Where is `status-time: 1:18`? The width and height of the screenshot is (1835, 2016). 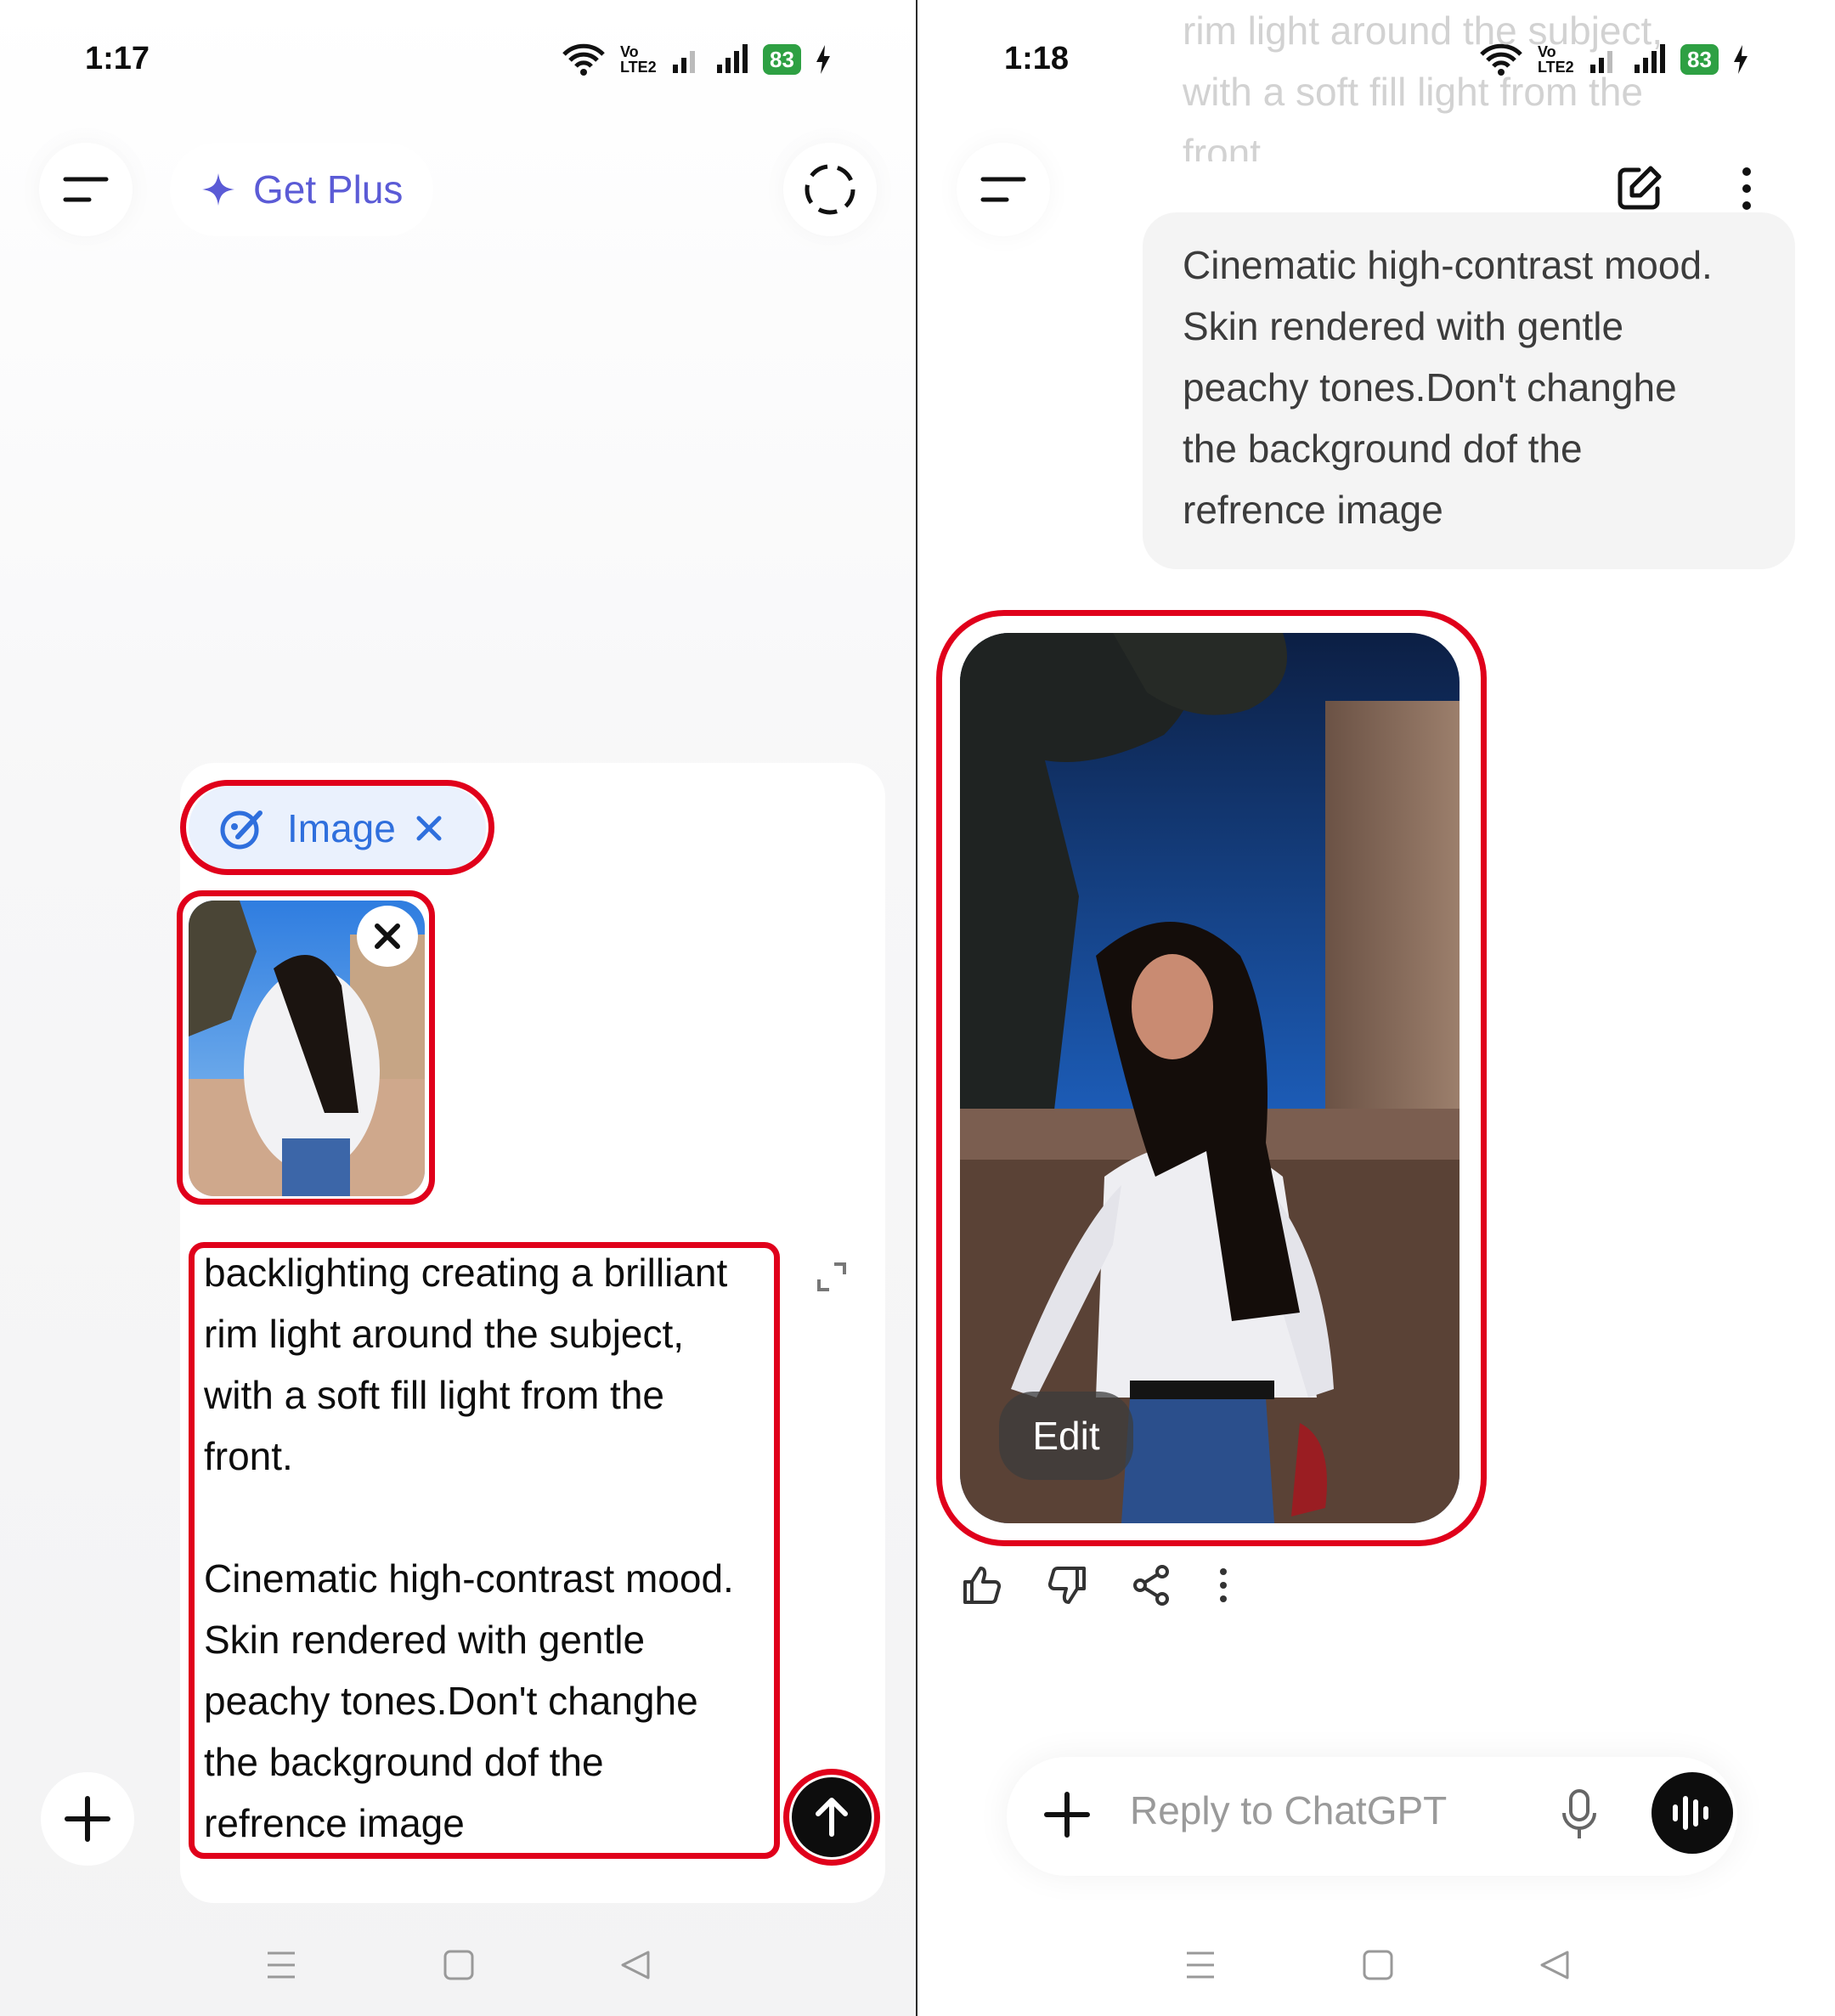
status-time: 1:18 is located at coordinates (1037, 58).